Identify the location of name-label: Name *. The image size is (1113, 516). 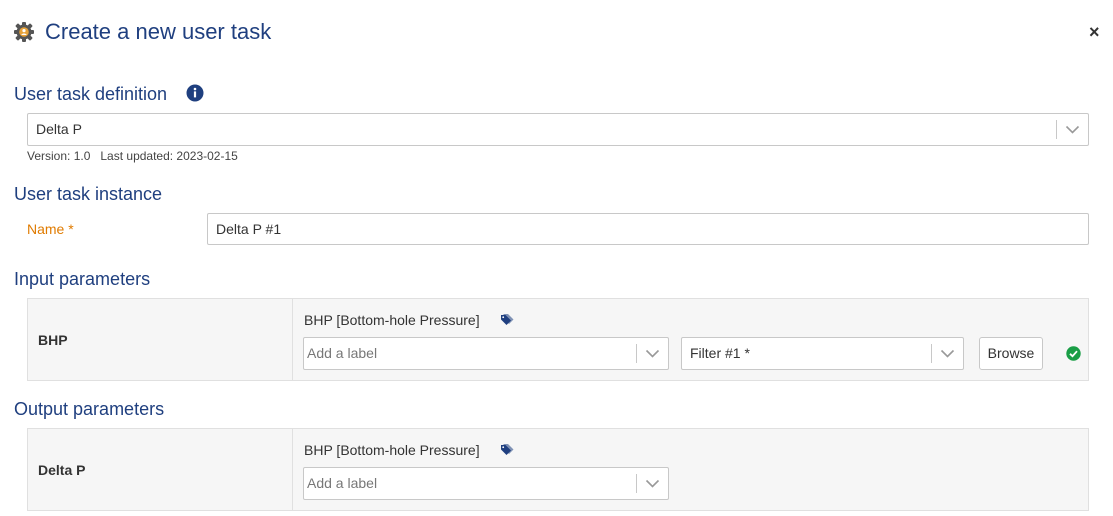
(50, 229).